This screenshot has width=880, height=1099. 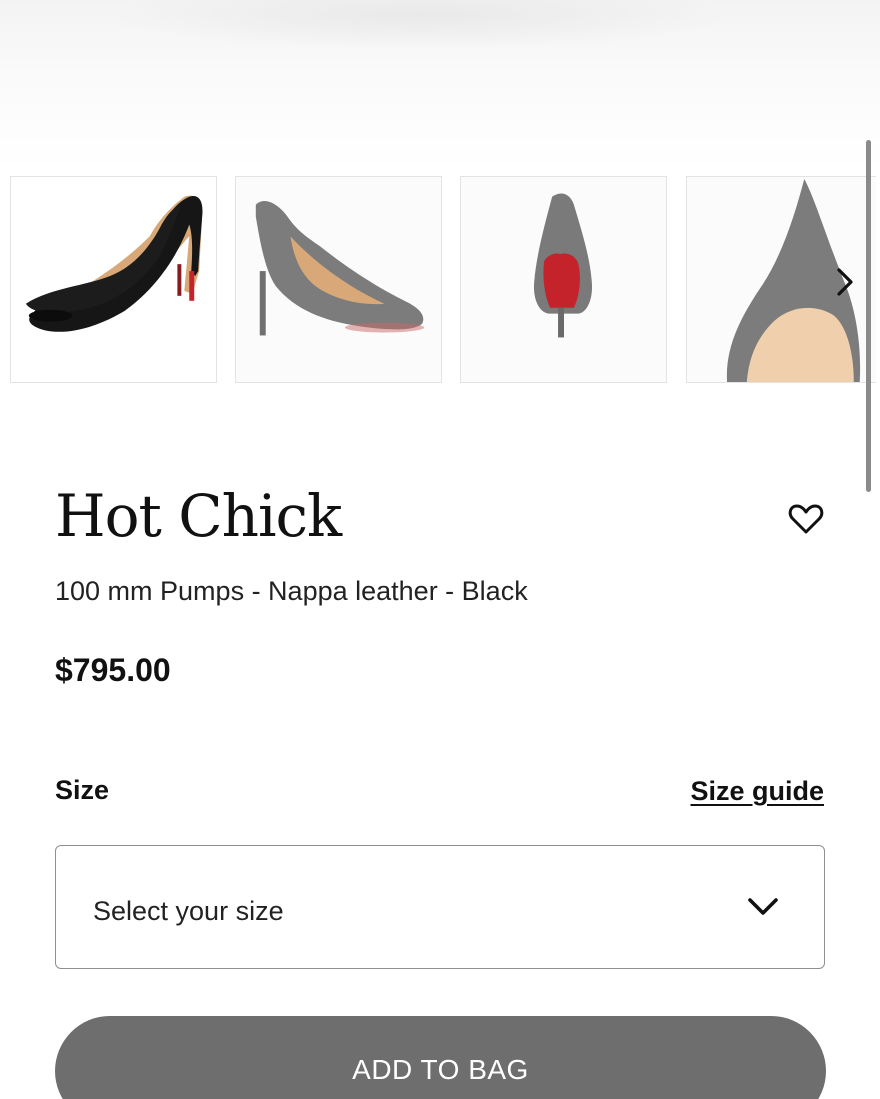 What do you see at coordinates (563, 265) in the screenshot?
I see `shoe-back-image` at bounding box center [563, 265].